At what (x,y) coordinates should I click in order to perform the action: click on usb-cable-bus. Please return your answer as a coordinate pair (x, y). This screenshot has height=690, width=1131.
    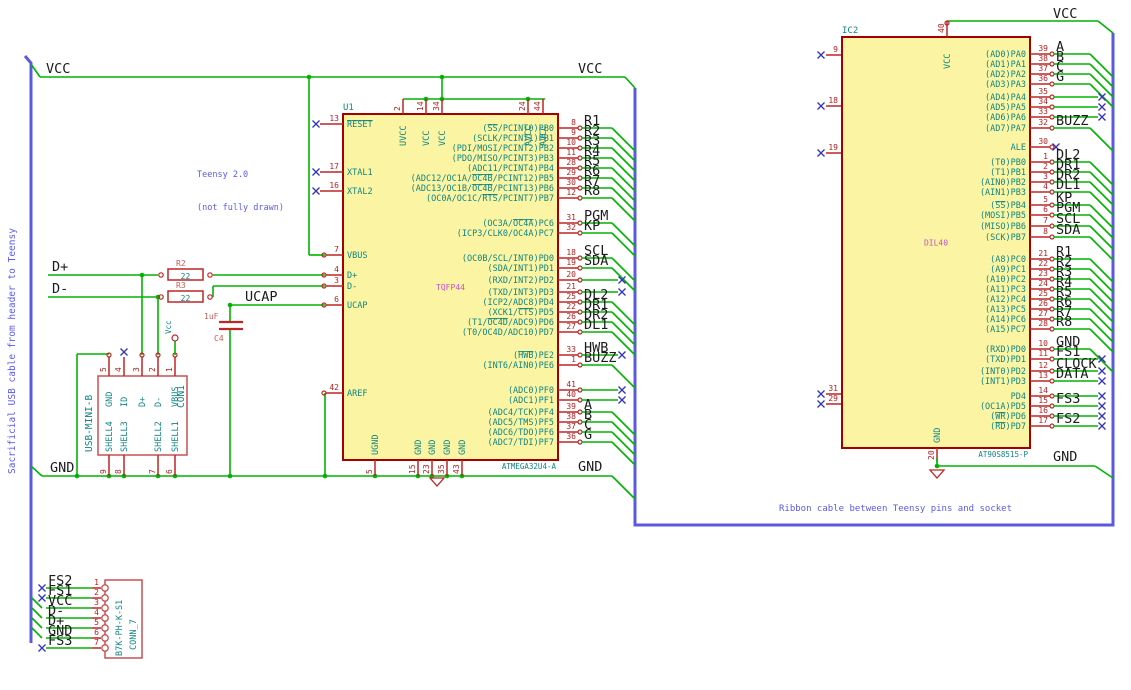
    Looking at the image, I should click on (28, 349).